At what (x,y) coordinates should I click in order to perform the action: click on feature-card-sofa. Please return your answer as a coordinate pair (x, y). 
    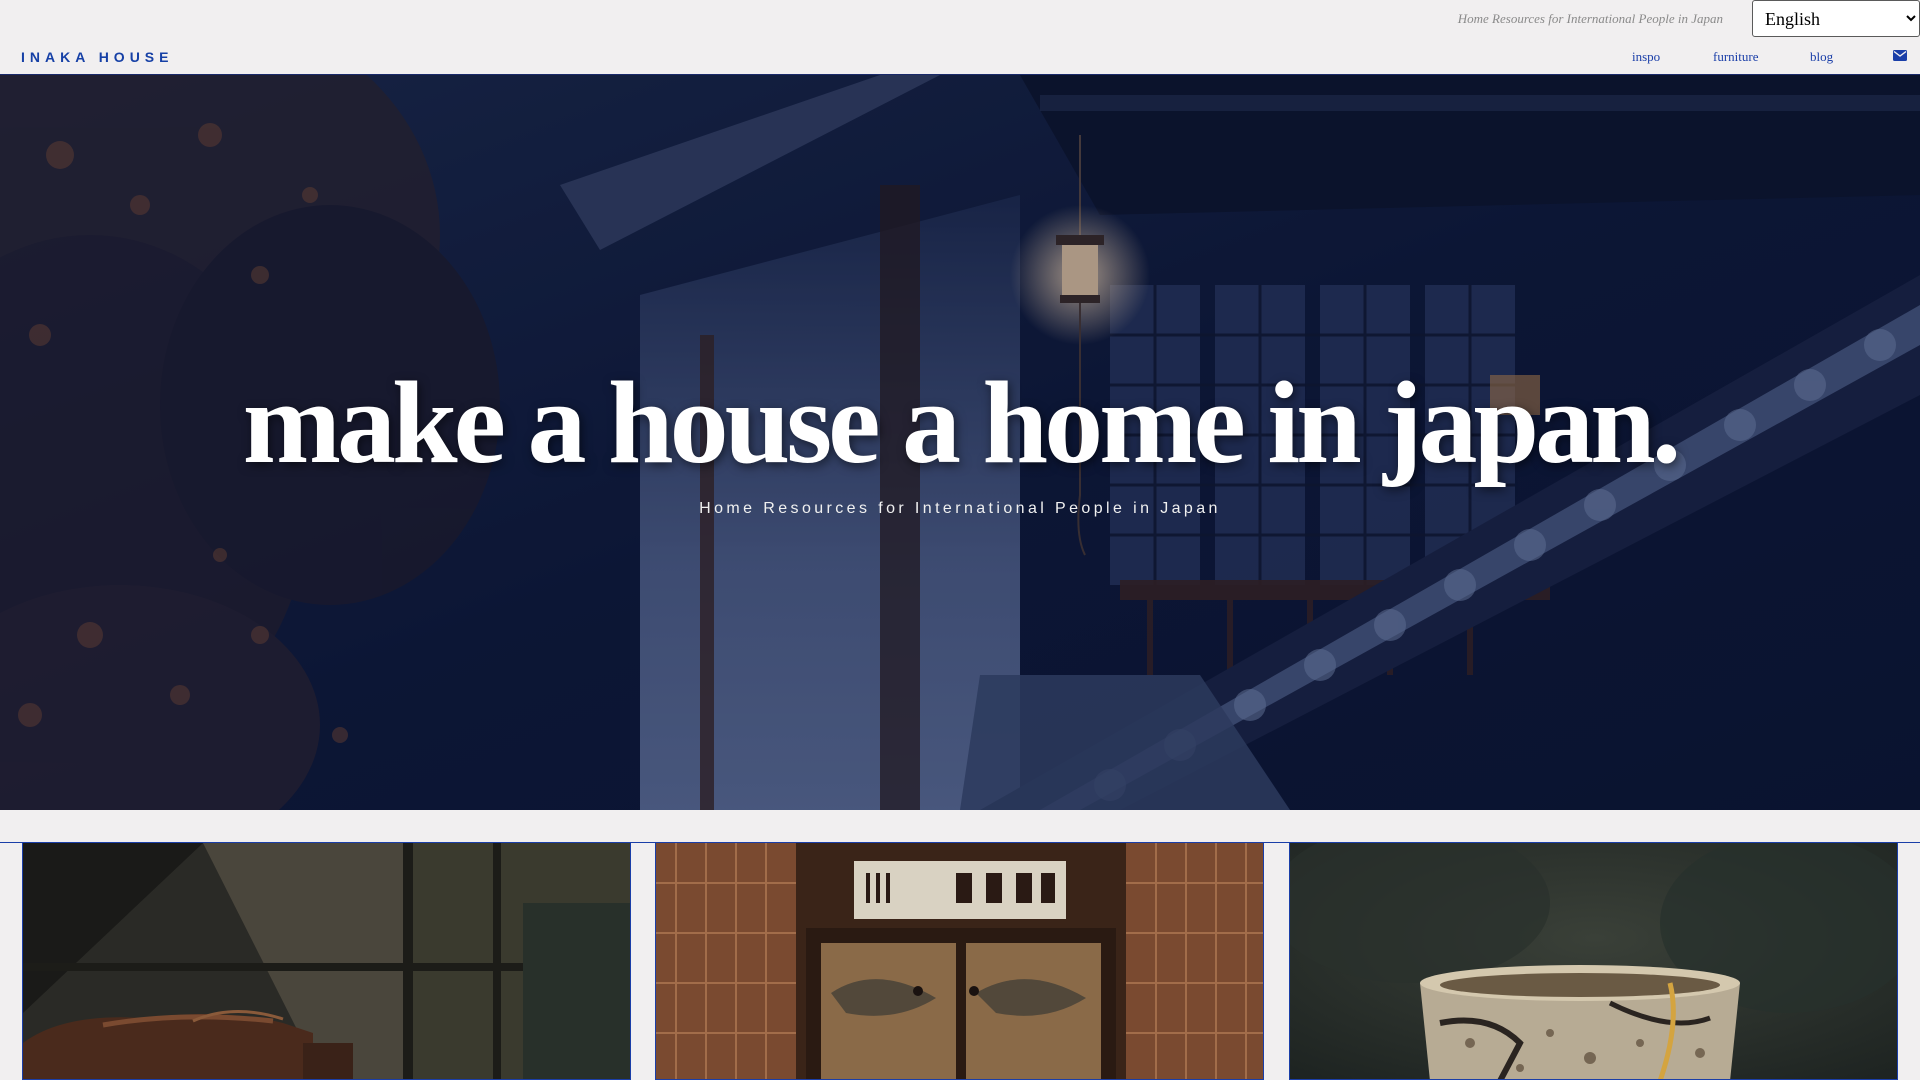
    Looking at the image, I should click on (326, 961).